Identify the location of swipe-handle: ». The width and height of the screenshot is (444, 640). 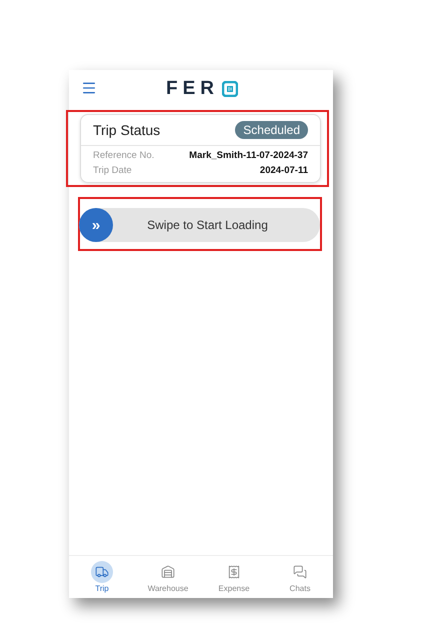
(96, 225).